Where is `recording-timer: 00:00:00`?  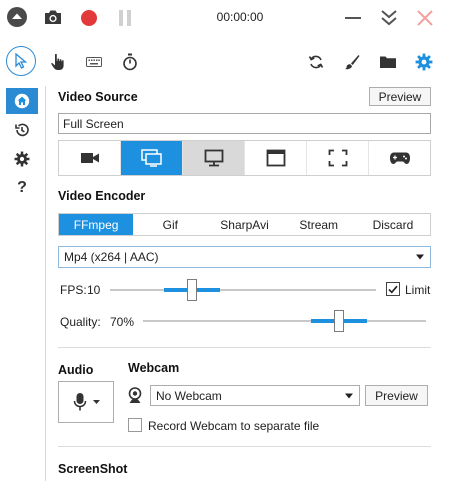 recording-timer: 00:00:00 is located at coordinates (240, 17).